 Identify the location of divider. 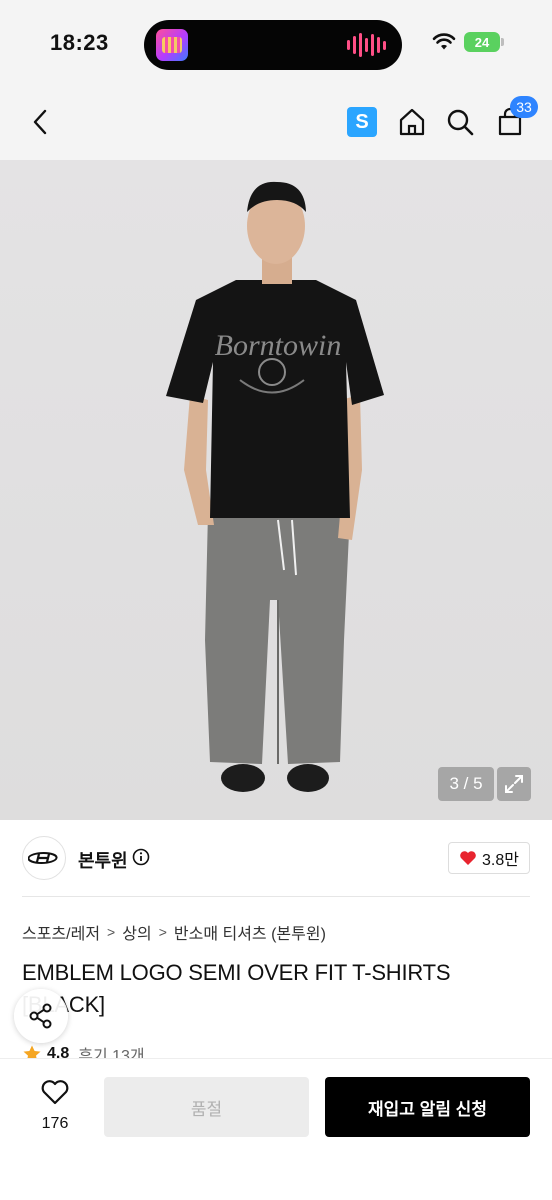
(276, 896).